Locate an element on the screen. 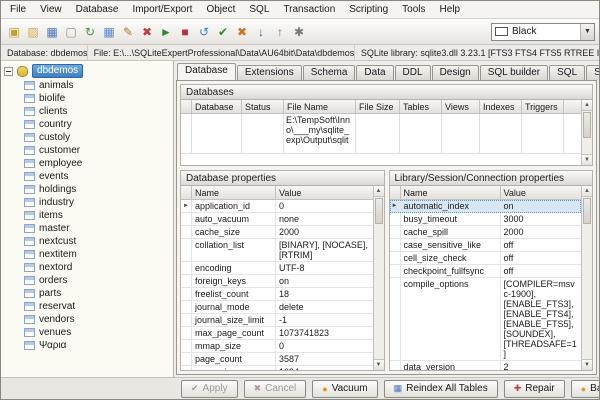 This screenshot has width=600, height=400. tab: SQL is located at coordinates (567, 72).